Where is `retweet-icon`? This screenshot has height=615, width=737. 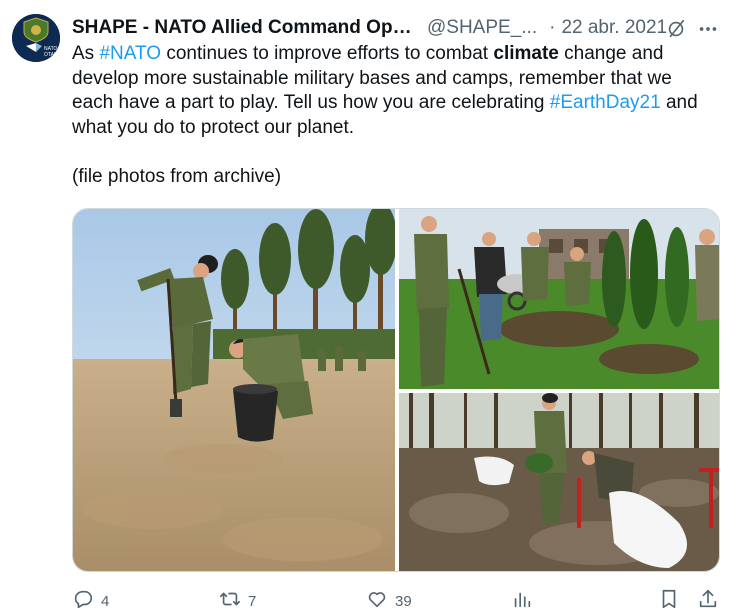 retweet-icon is located at coordinates (230, 601).